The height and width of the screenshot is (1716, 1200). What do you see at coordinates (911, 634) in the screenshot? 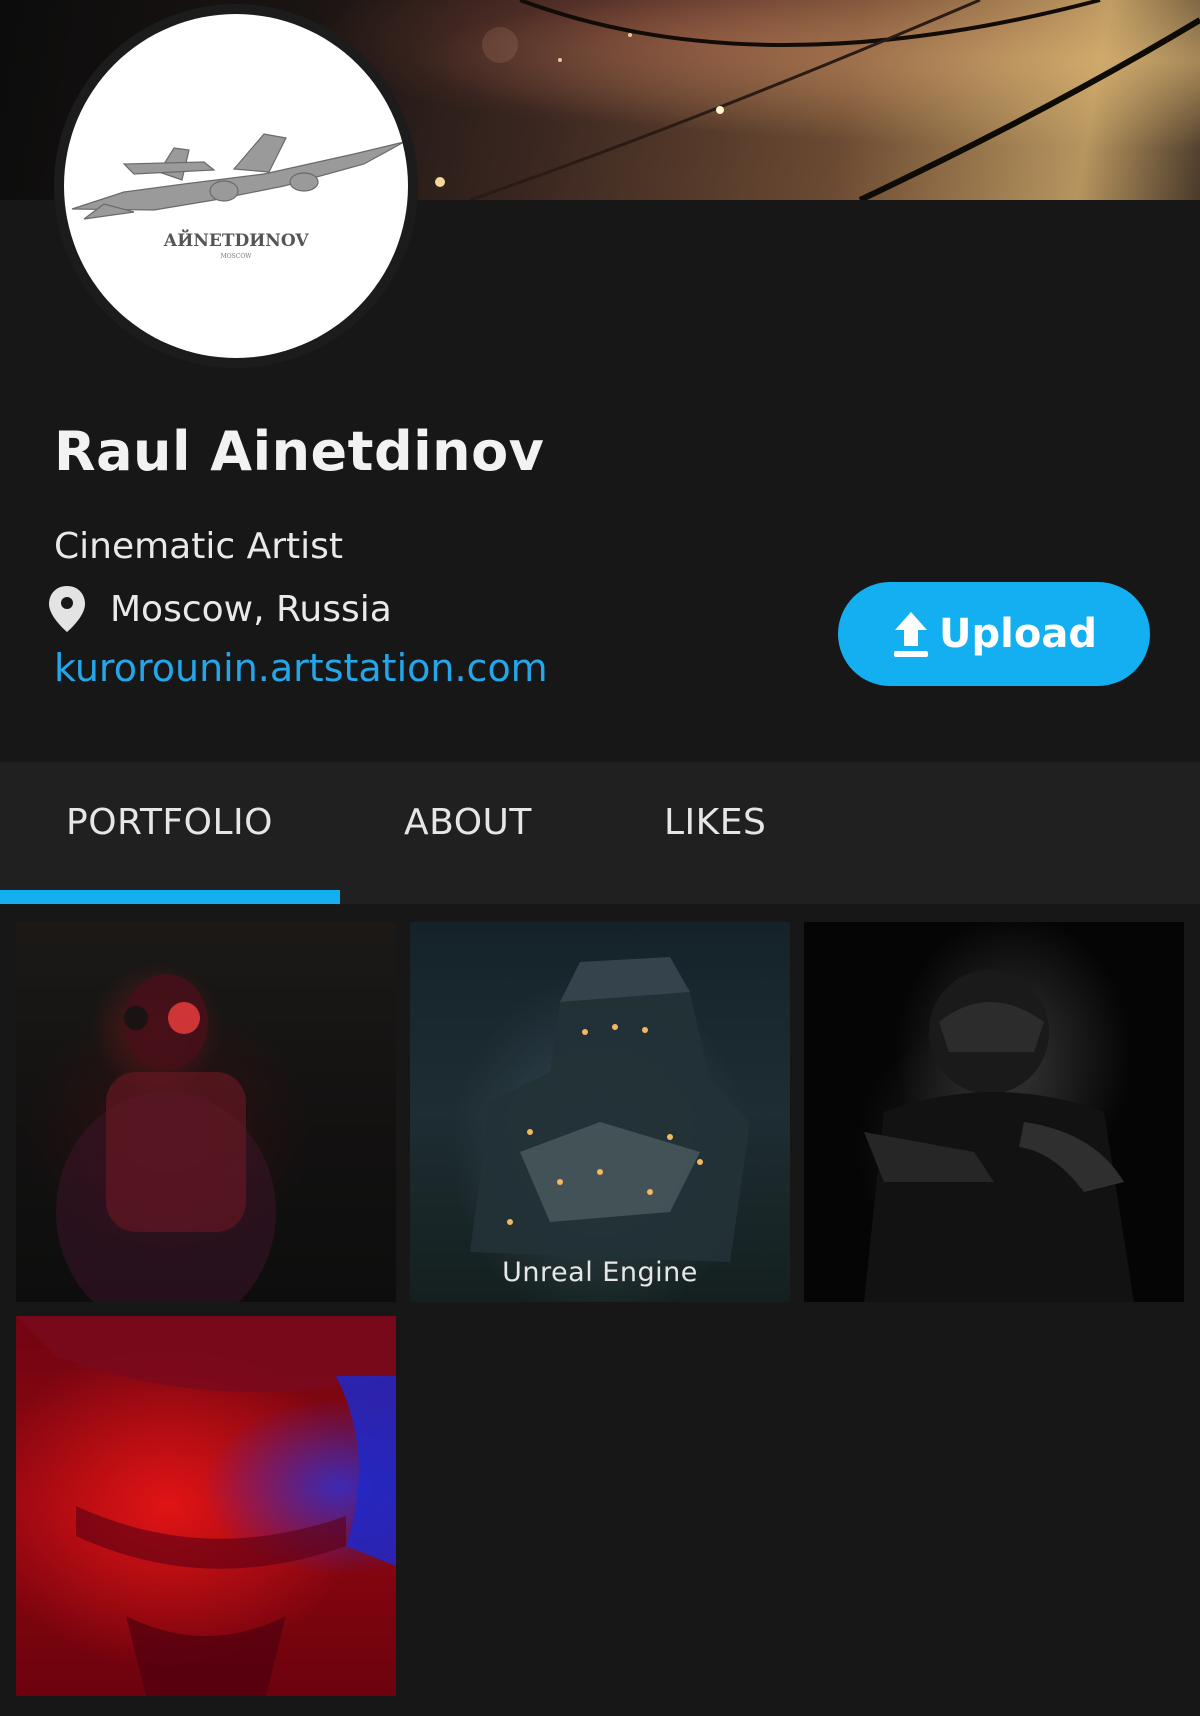
I see `upload-arrow-icon` at bounding box center [911, 634].